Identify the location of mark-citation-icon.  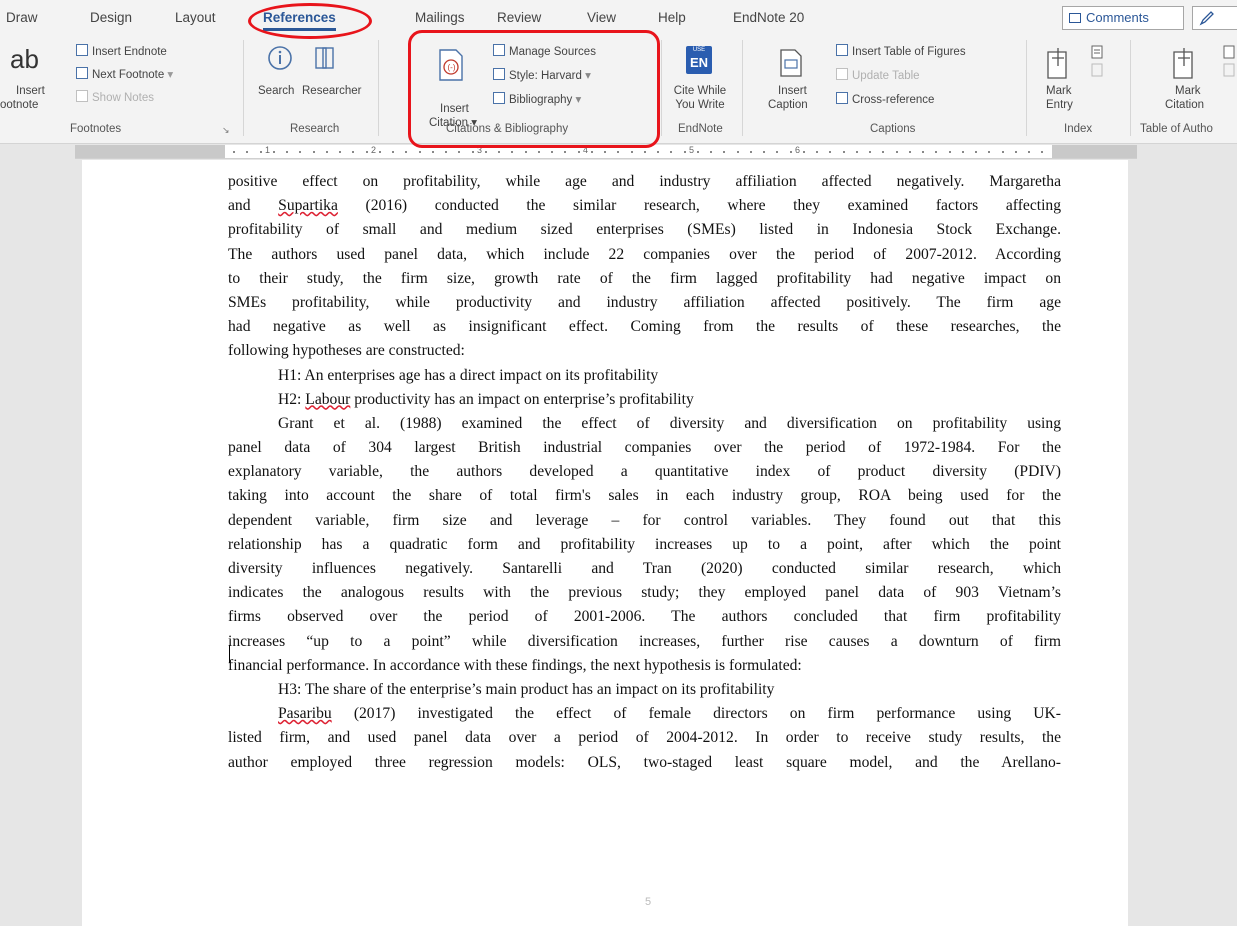
(1183, 63).